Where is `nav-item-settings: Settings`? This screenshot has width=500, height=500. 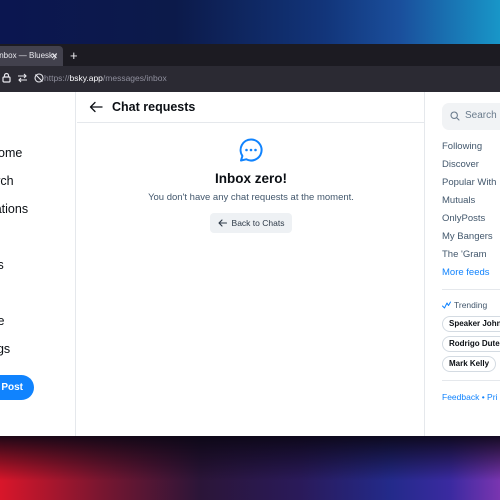
nav-item-settings: Settings is located at coordinates (38, 349).